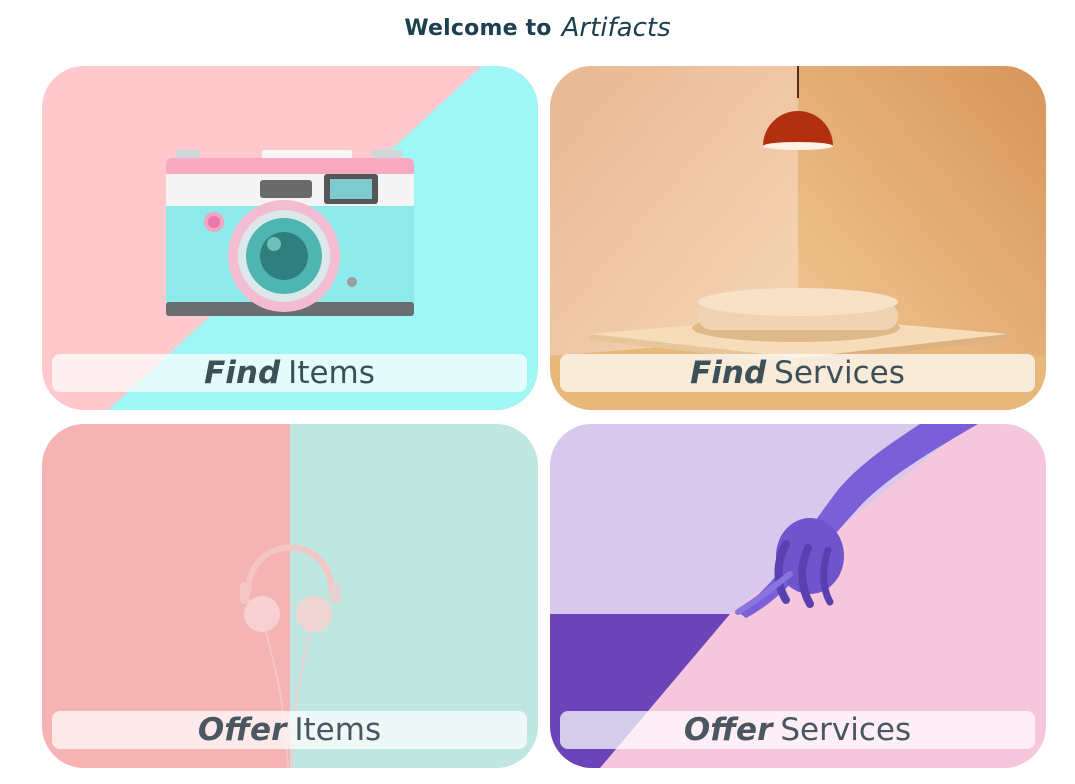  I want to click on find-services-label: Find Services, so click(797, 373).